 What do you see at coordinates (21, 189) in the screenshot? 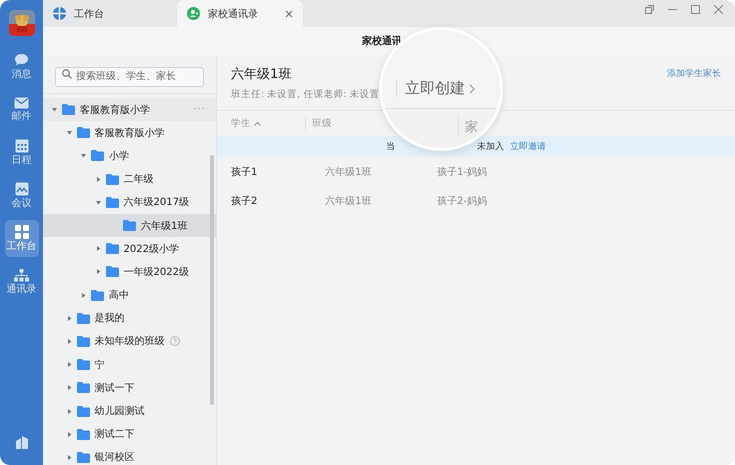
I see `mountain-icon` at bounding box center [21, 189].